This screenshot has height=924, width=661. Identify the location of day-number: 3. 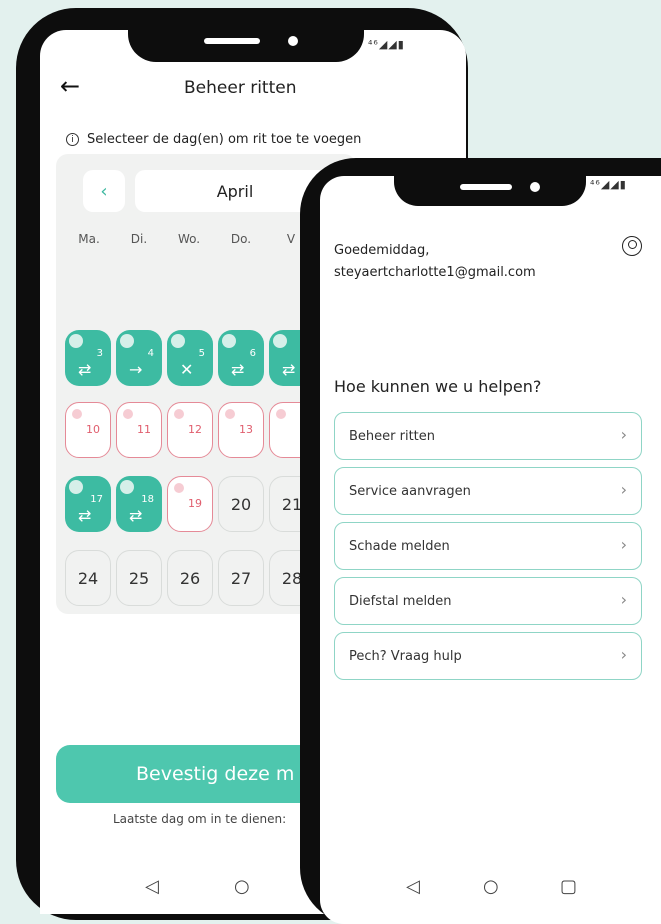
(99, 353).